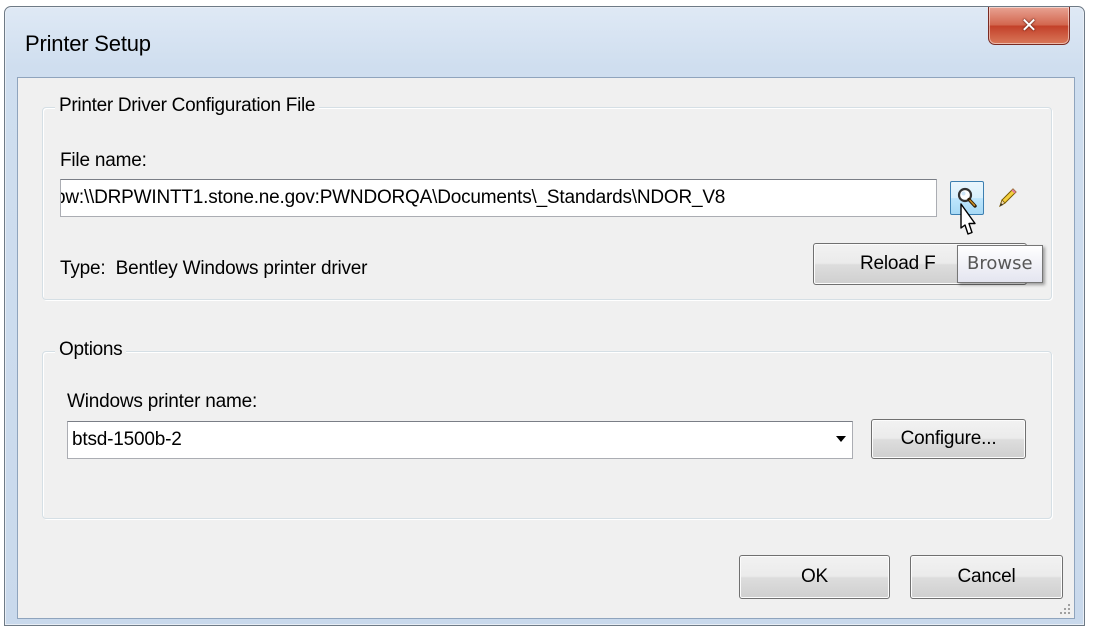  I want to click on printer-name-value: btsd-1500b-2, so click(127, 439).